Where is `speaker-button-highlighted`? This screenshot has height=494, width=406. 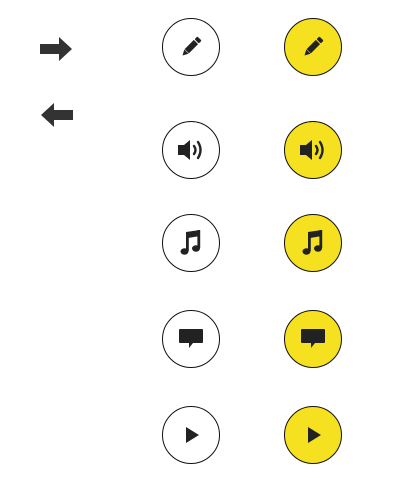
speaker-button-highlighted is located at coordinates (313, 150).